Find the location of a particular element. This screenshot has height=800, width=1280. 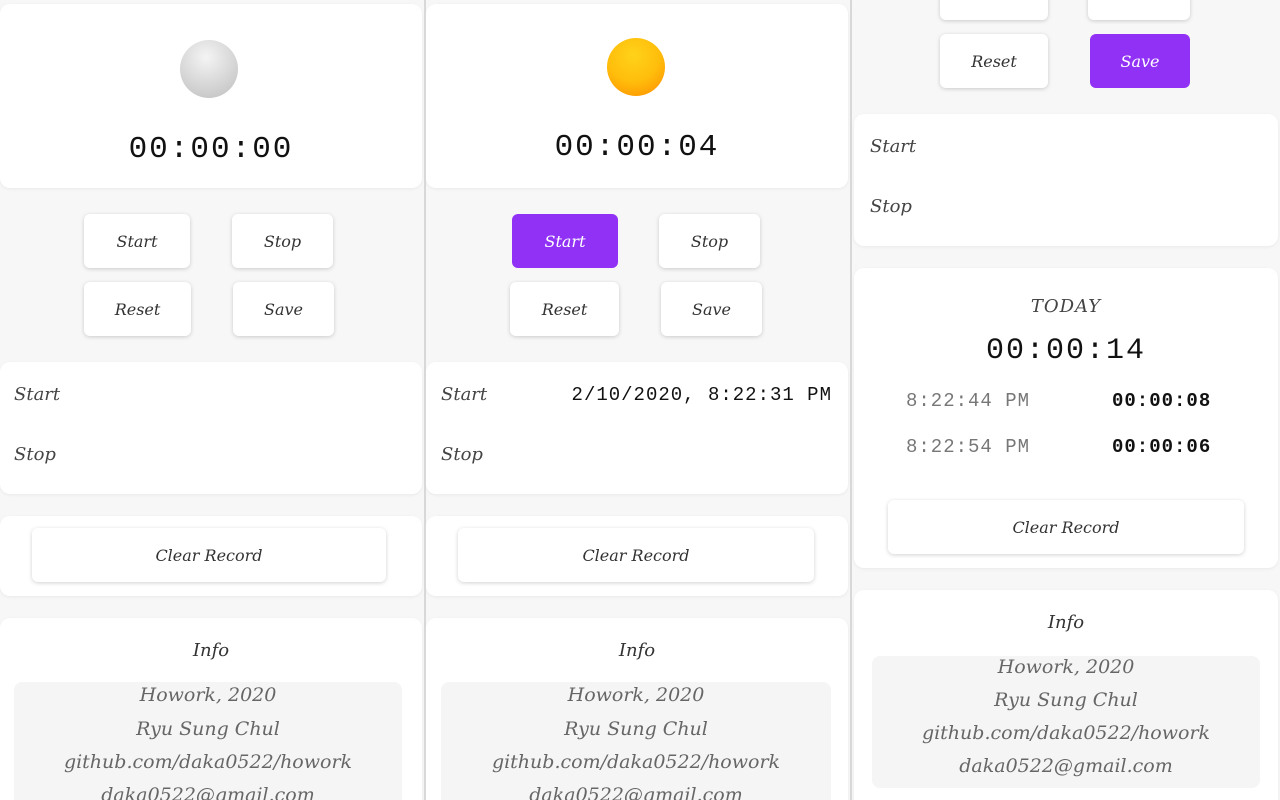

record-time: 8:22:54 PM is located at coordinates (968, 447).